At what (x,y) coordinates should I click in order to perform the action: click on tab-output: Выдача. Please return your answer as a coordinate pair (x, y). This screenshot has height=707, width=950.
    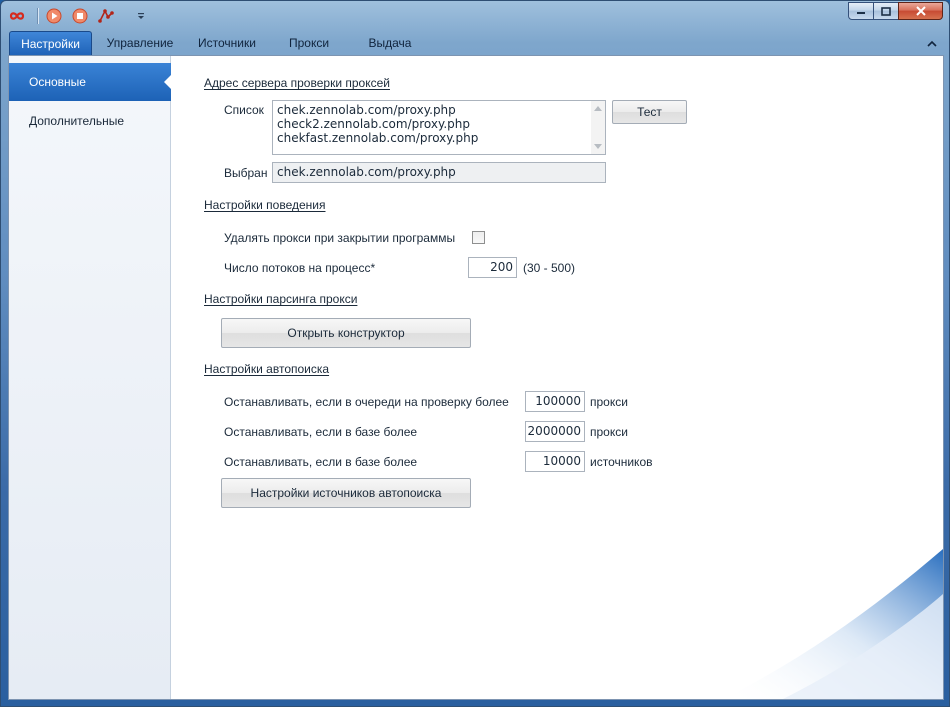
    Looking at the image, I should click on (390, 43).